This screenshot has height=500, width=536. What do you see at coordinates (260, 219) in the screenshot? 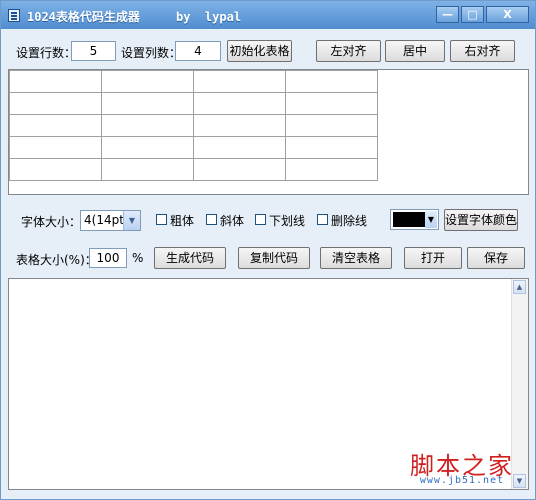
I see `underline-checkbox` at bounding box center [260, 219].